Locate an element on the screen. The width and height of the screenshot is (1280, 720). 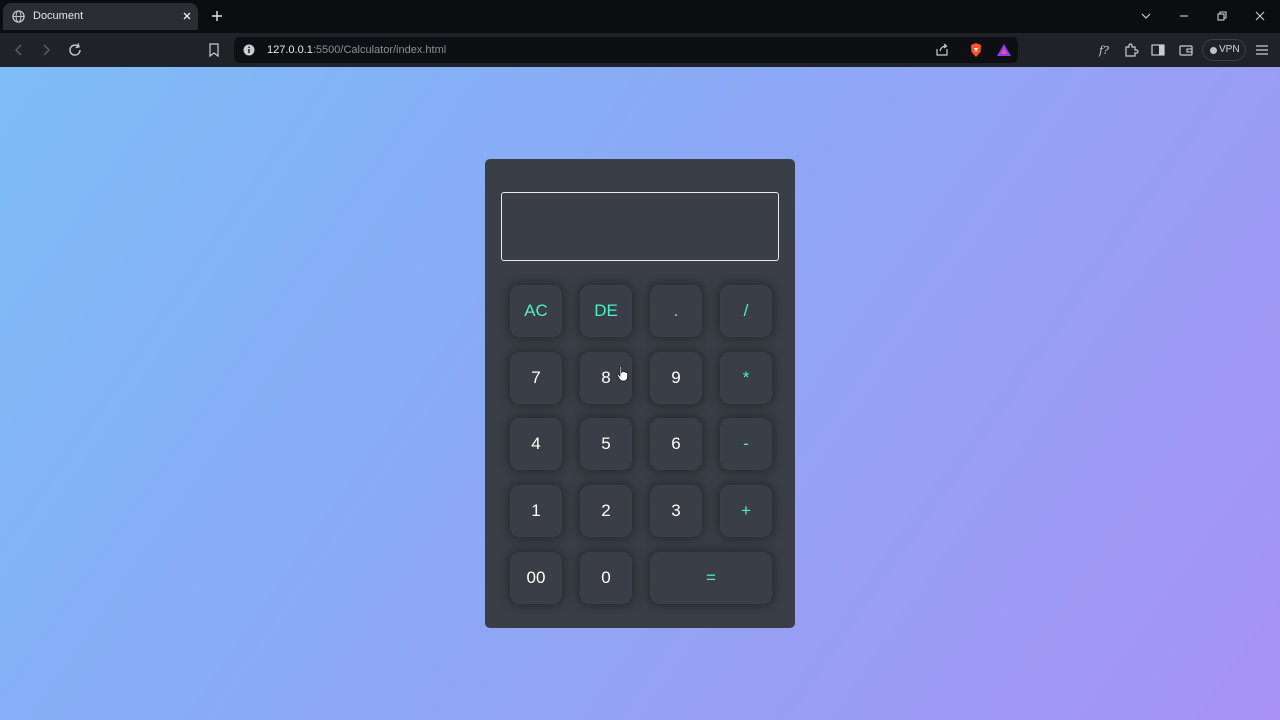
key-add-button: + is located at coordinates (746, 511).